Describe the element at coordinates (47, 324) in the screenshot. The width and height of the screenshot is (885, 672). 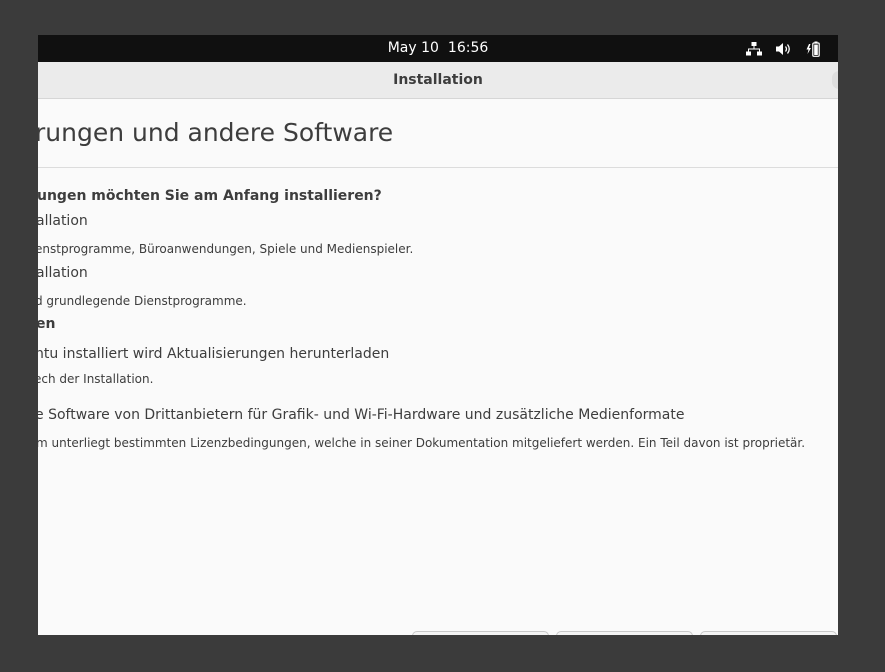
I see `other-options-heading: en` at that location.